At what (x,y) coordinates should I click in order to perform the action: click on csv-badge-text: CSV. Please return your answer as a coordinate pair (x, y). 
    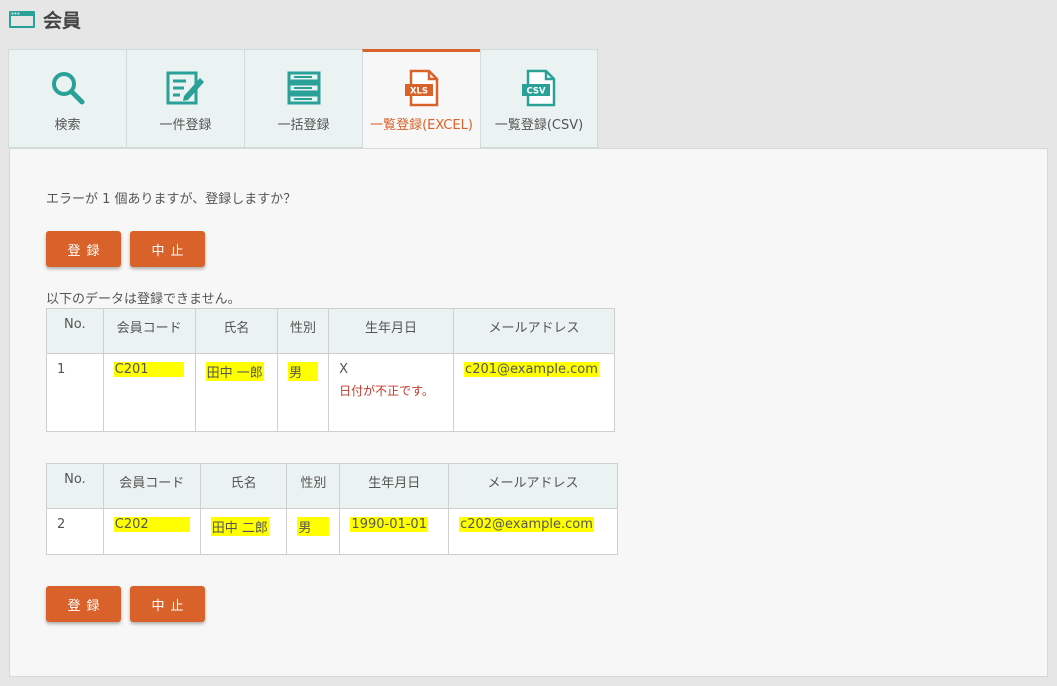
    Looking at the image, I should click on (536, 92).